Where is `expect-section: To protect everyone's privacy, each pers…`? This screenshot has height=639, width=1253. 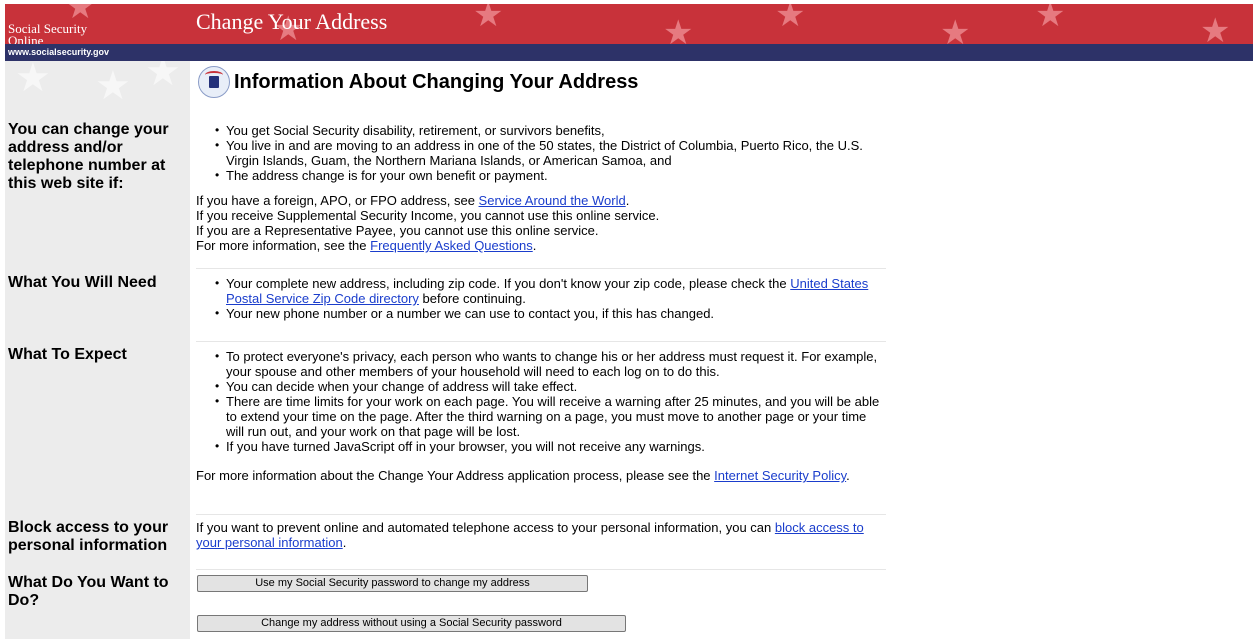 expect-section: To protect everyone's privacy, each pers… is located at coordinates (541, 416).